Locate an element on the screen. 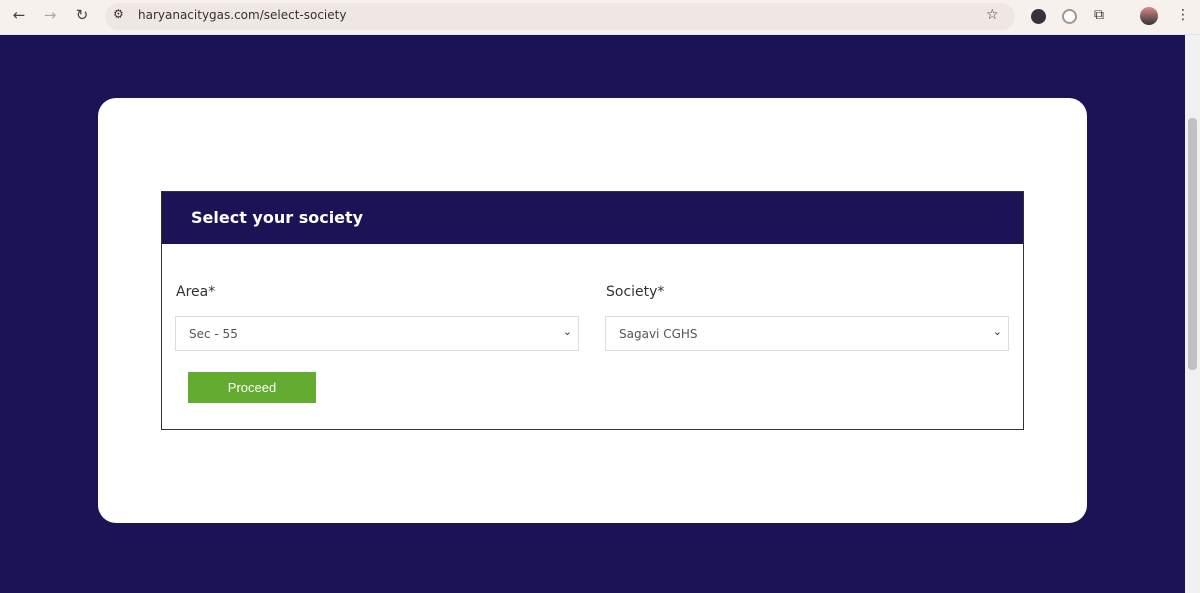 This screenshot has width=1200, height=593. society-select: Sagavi CGHS ⌄ is located at coordinates (807, 333).